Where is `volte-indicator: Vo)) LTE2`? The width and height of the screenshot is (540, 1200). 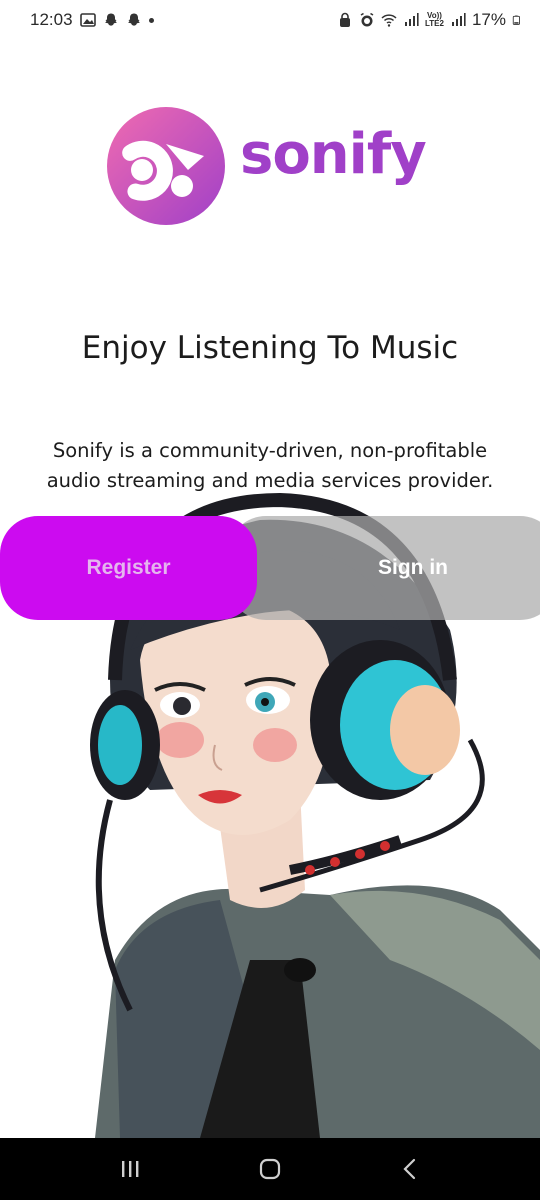
volte-indicator: Vo)) LTE2 is located at coordinates (434, 20).